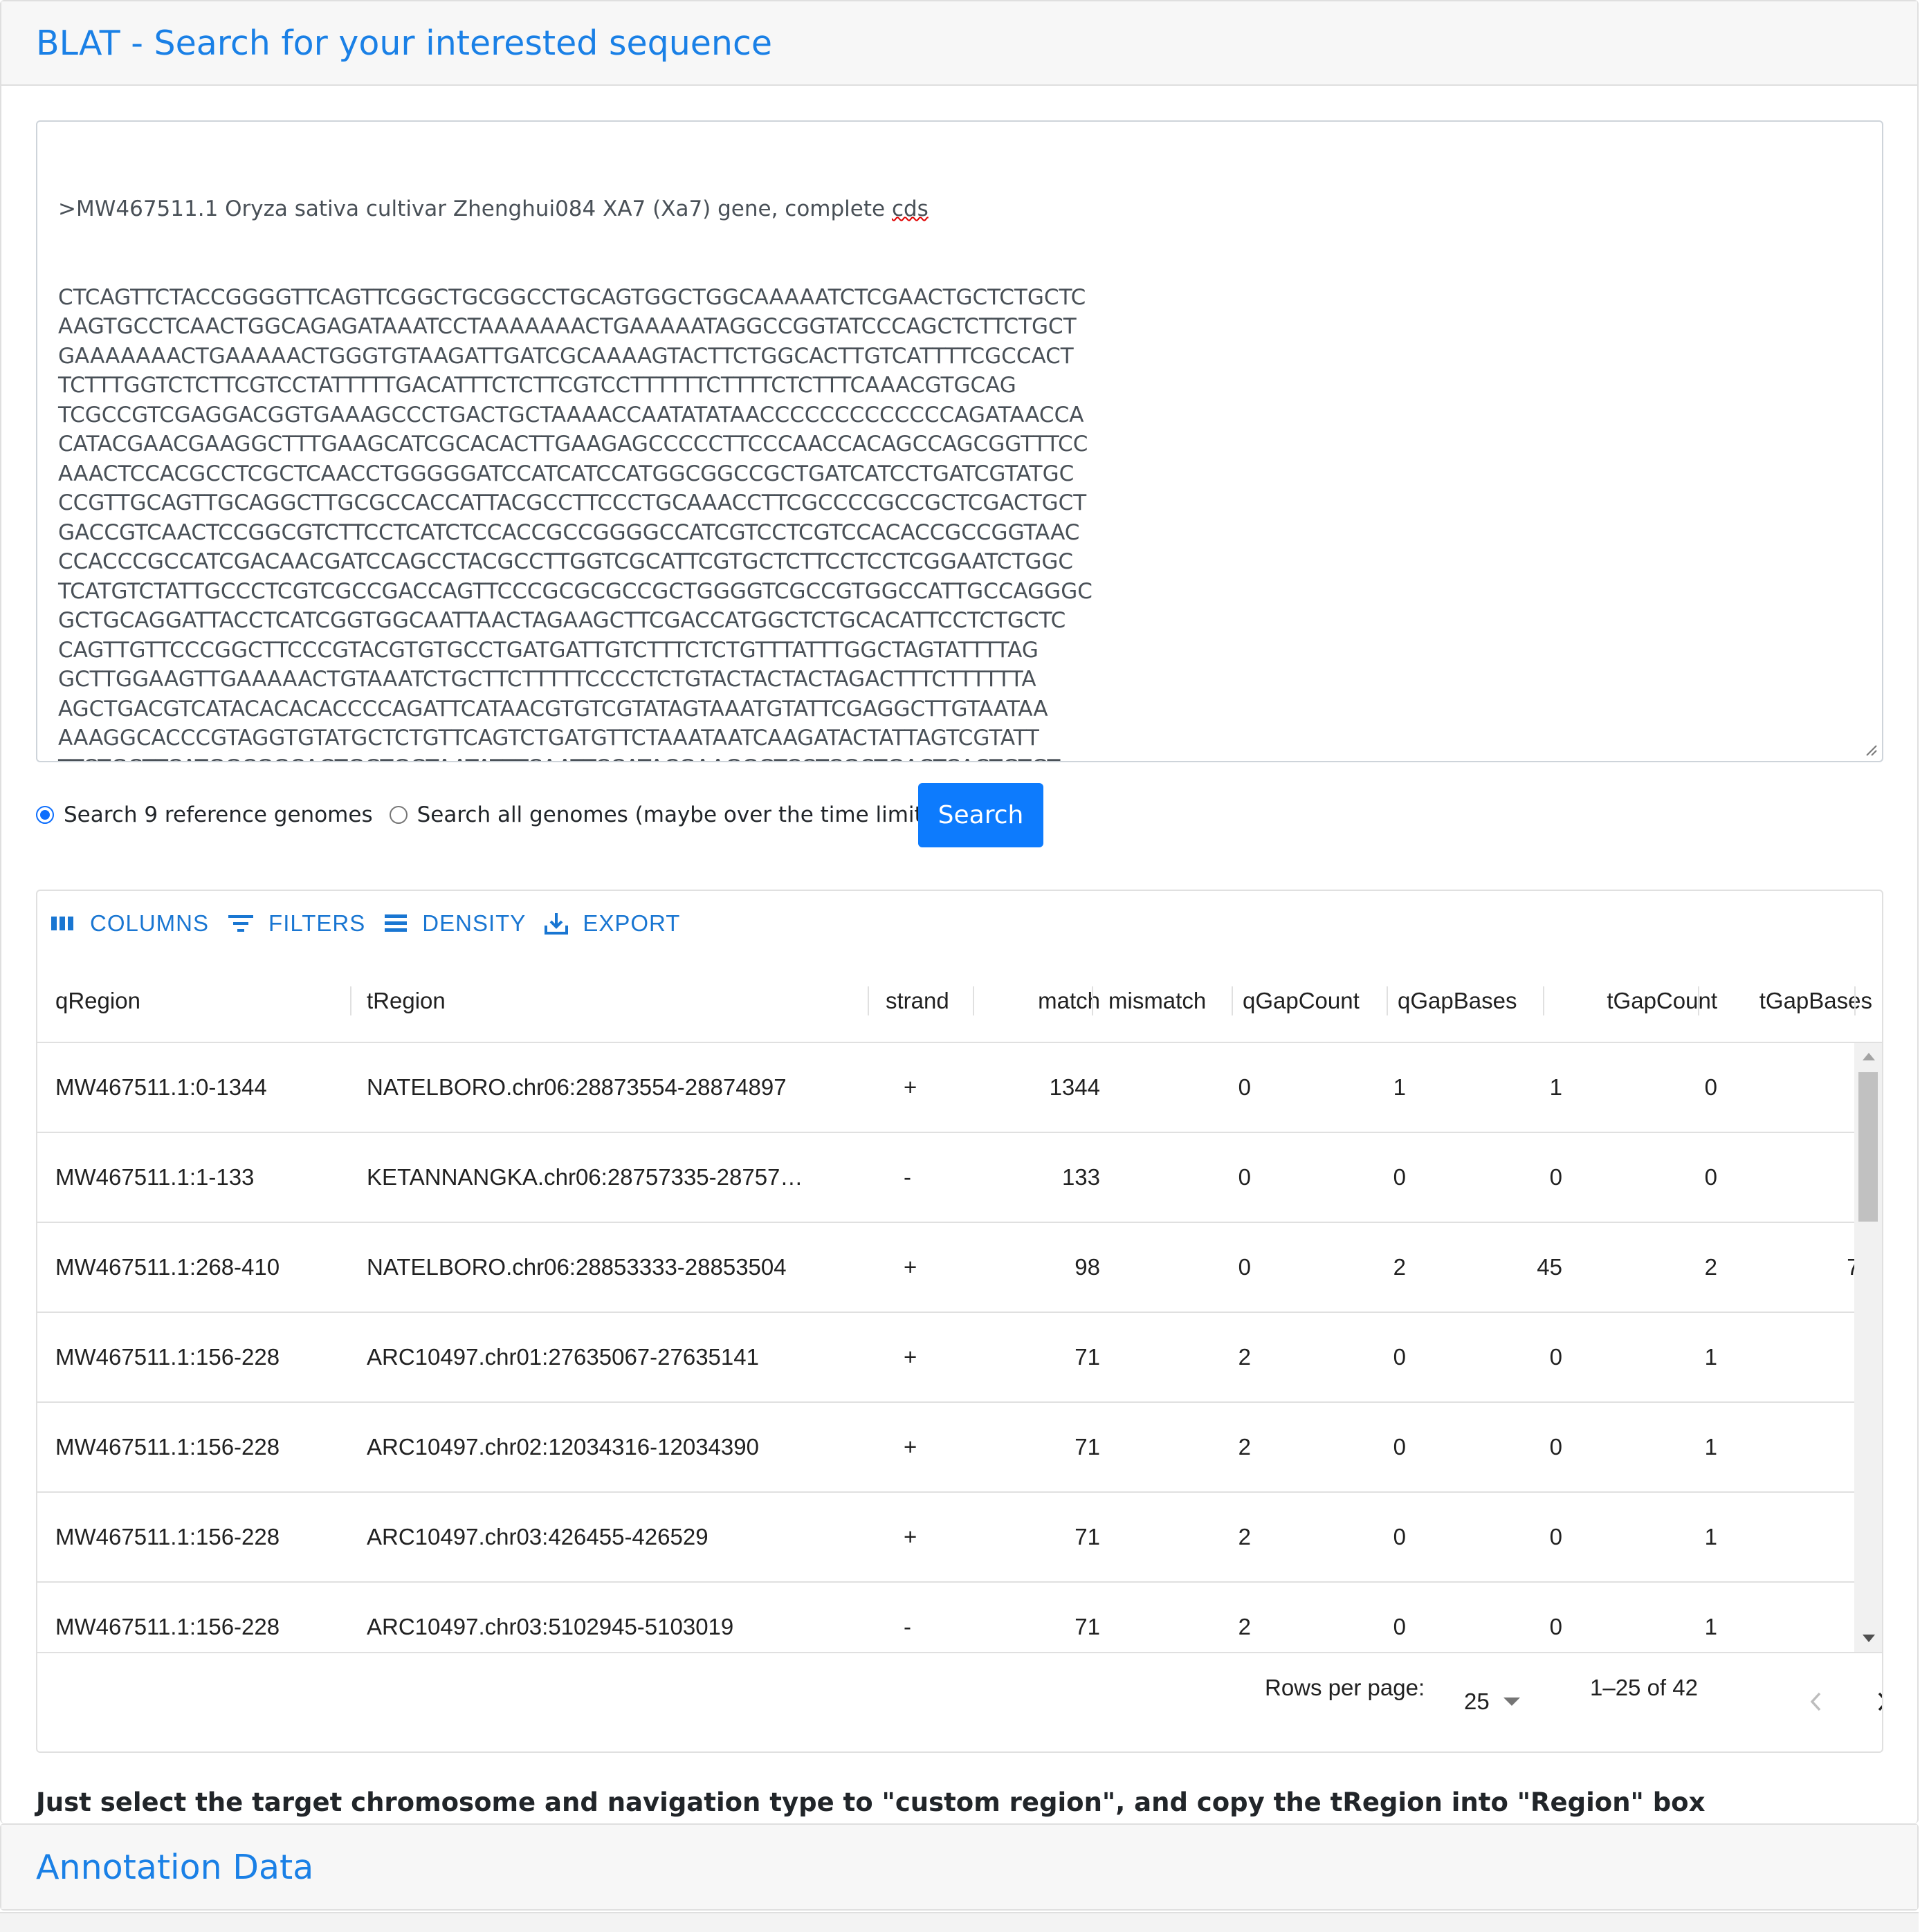 Image resolution: width=1920 pixels, height=1932 pixels. I want to click on column-header-mismatch: mismatch, so click(1180, 1001).